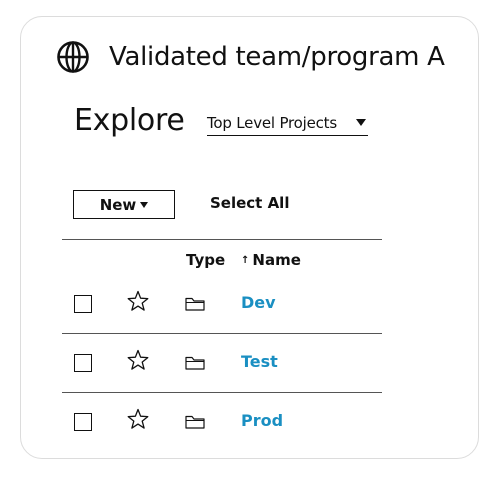 The height and width of the screenshot is (477, 500). I want to click on project-scope-dropdown: Top Level Projects, so click(287, 123).